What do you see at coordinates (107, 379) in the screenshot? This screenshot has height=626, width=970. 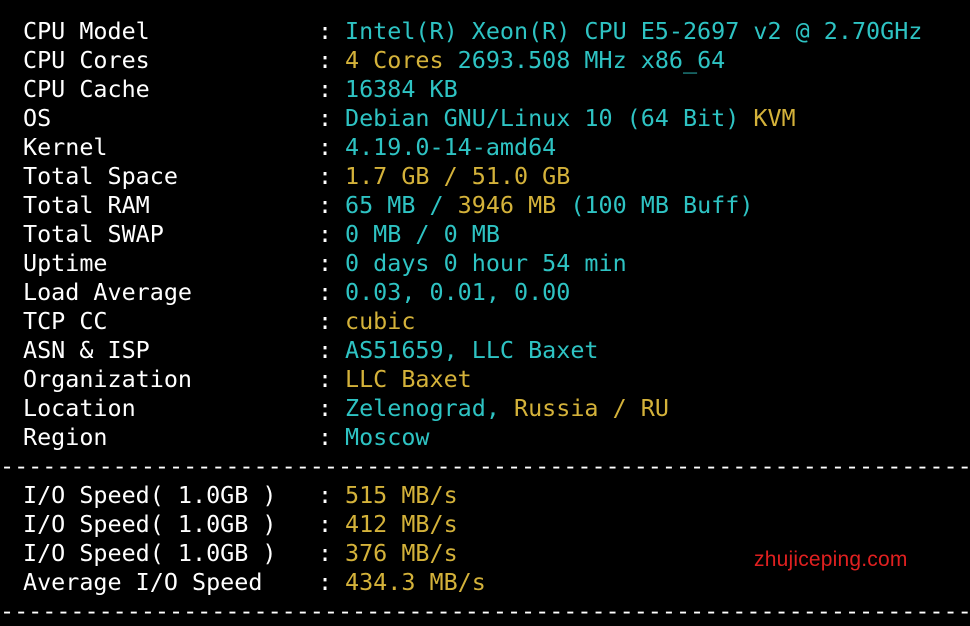 I see `row-label: Organization` at bounding box center [107, 379].